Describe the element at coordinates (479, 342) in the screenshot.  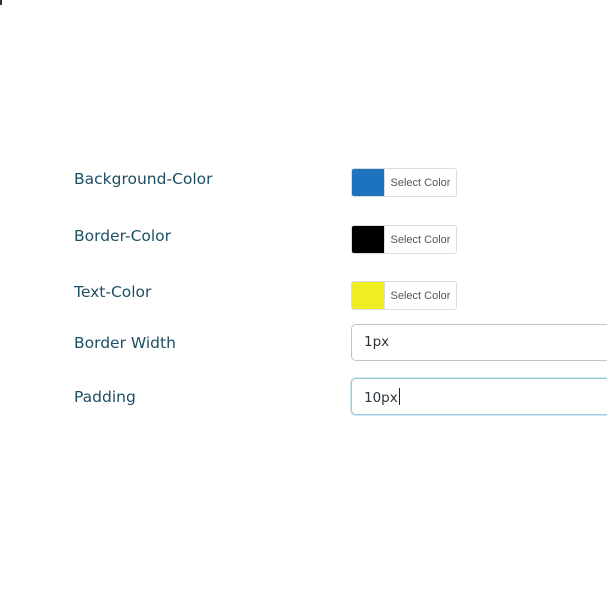
I see `border-width-input: 1px` at that location.